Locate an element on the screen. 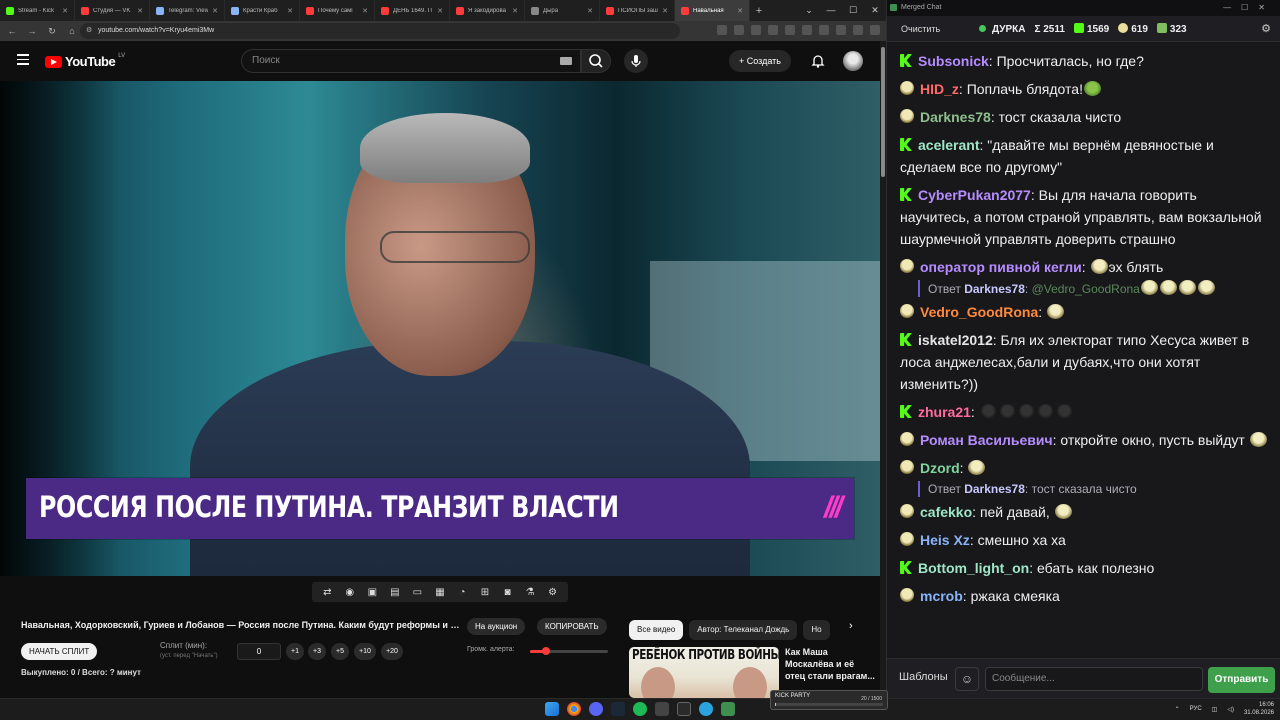 This screenshot has width=1280, height=720. chat-username: Vedro_GoodRona is located at coordinates (979, 312).